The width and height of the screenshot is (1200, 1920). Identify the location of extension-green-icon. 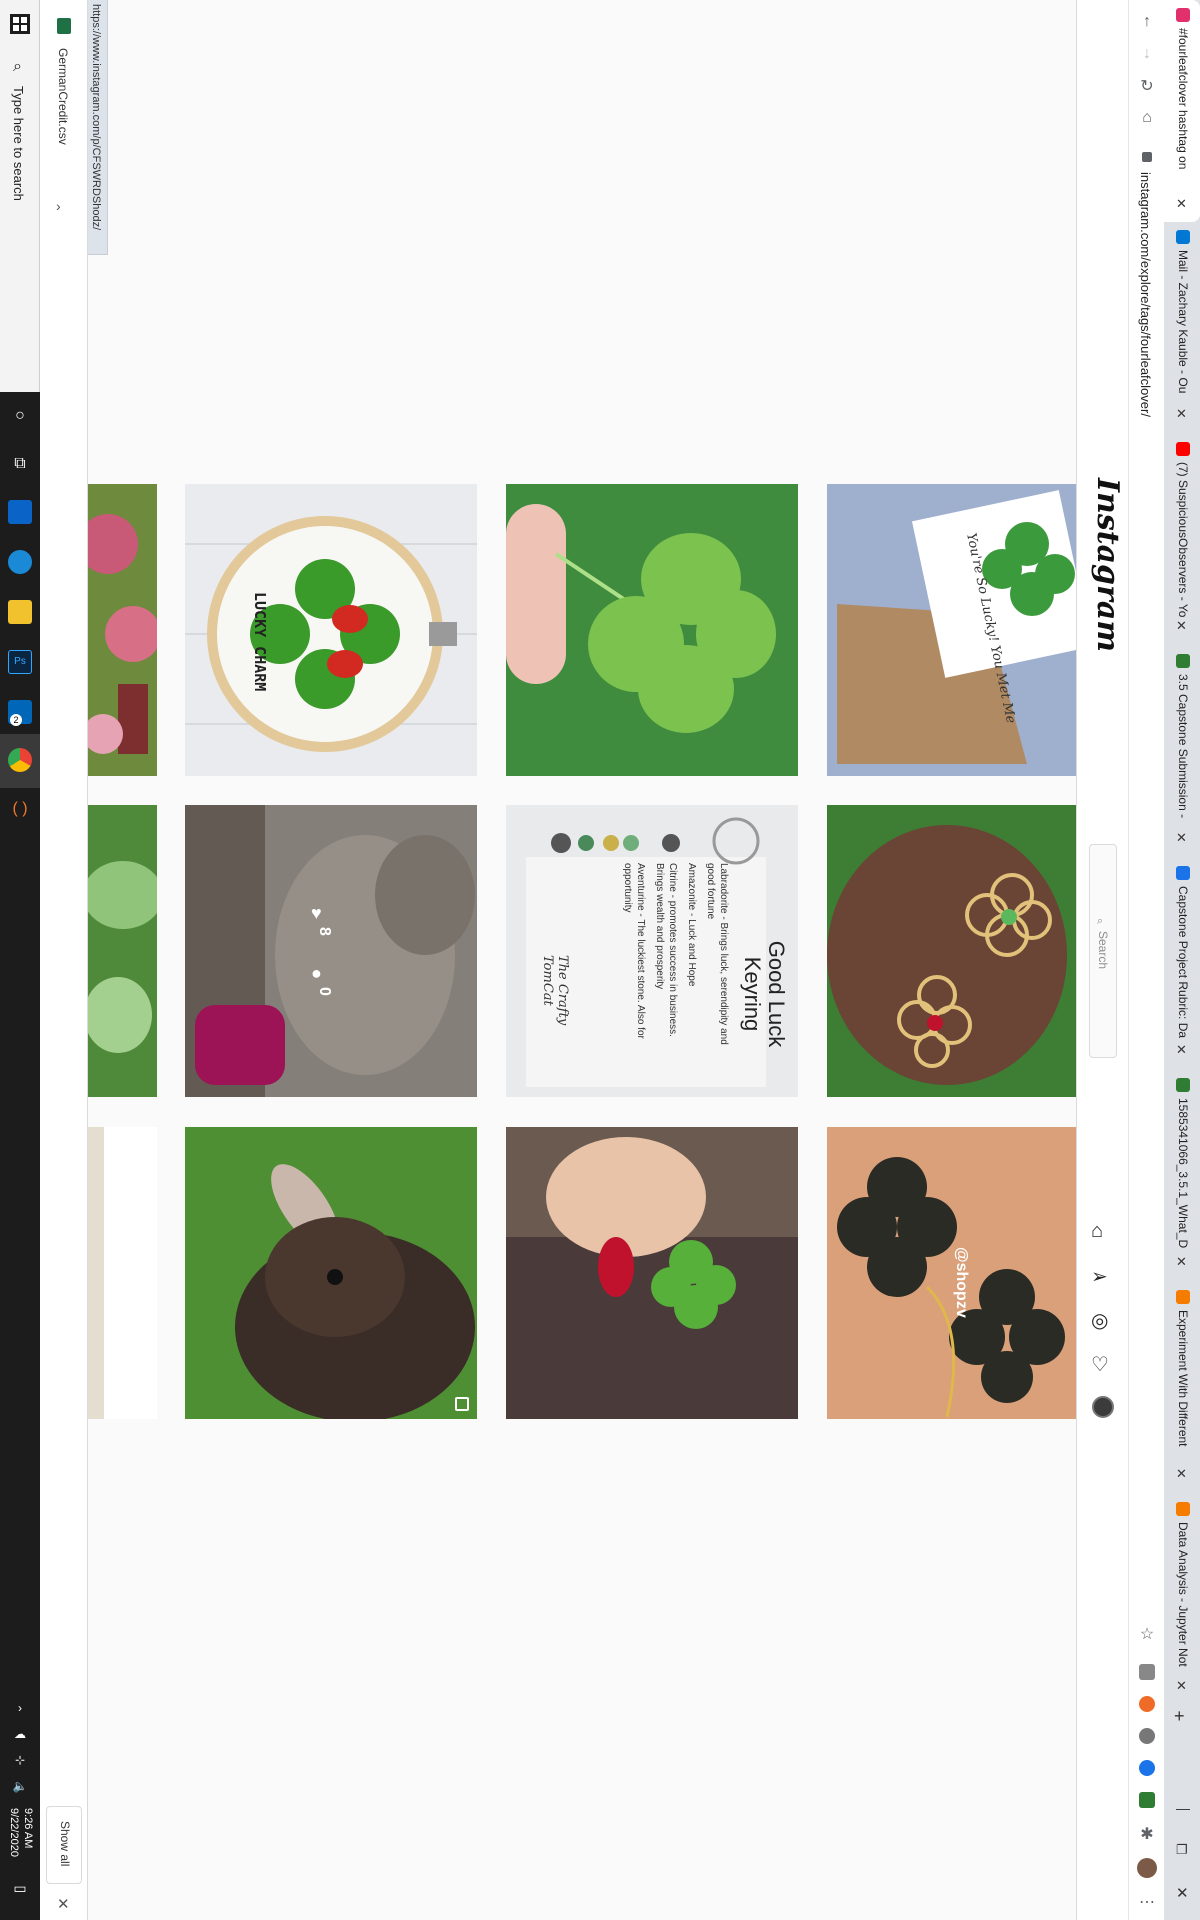
(1147, 1800).